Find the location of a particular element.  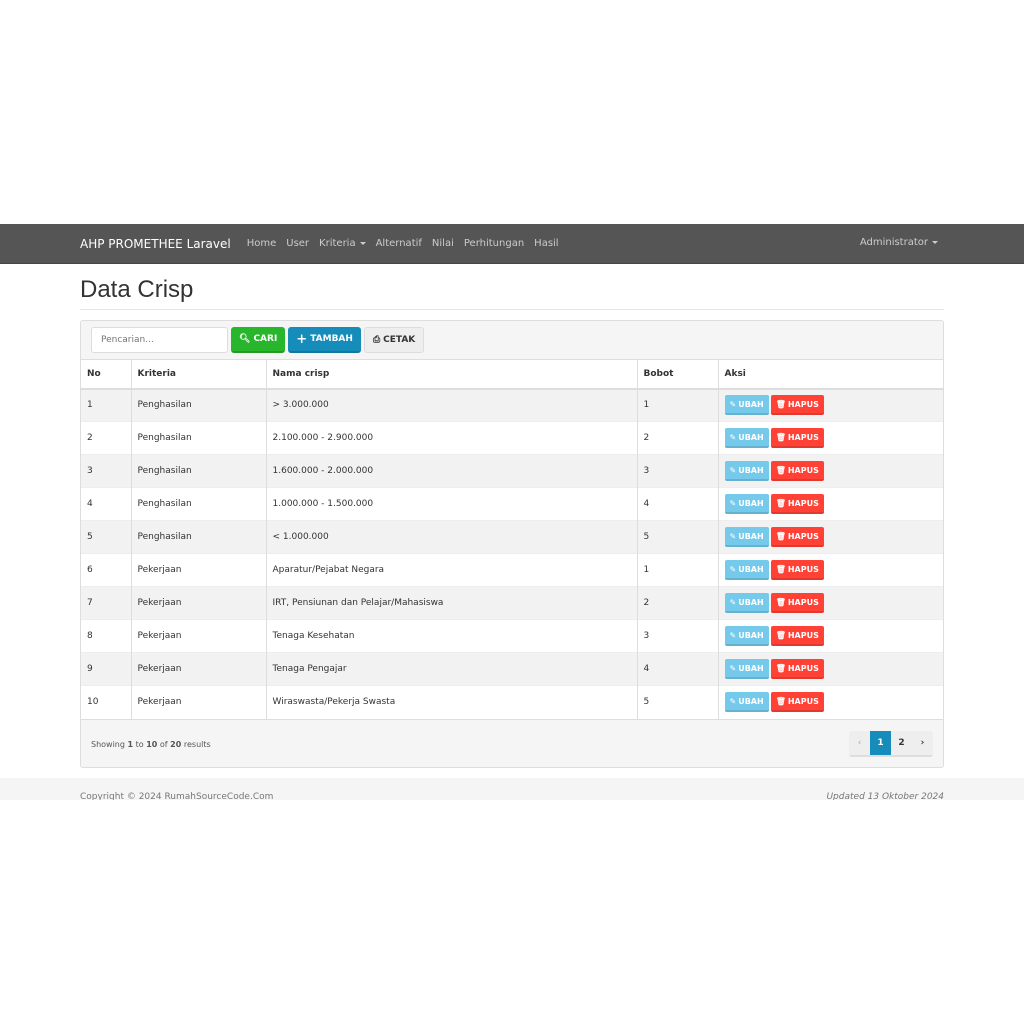

cell-no: 5 is located at coordinates (106, 537).